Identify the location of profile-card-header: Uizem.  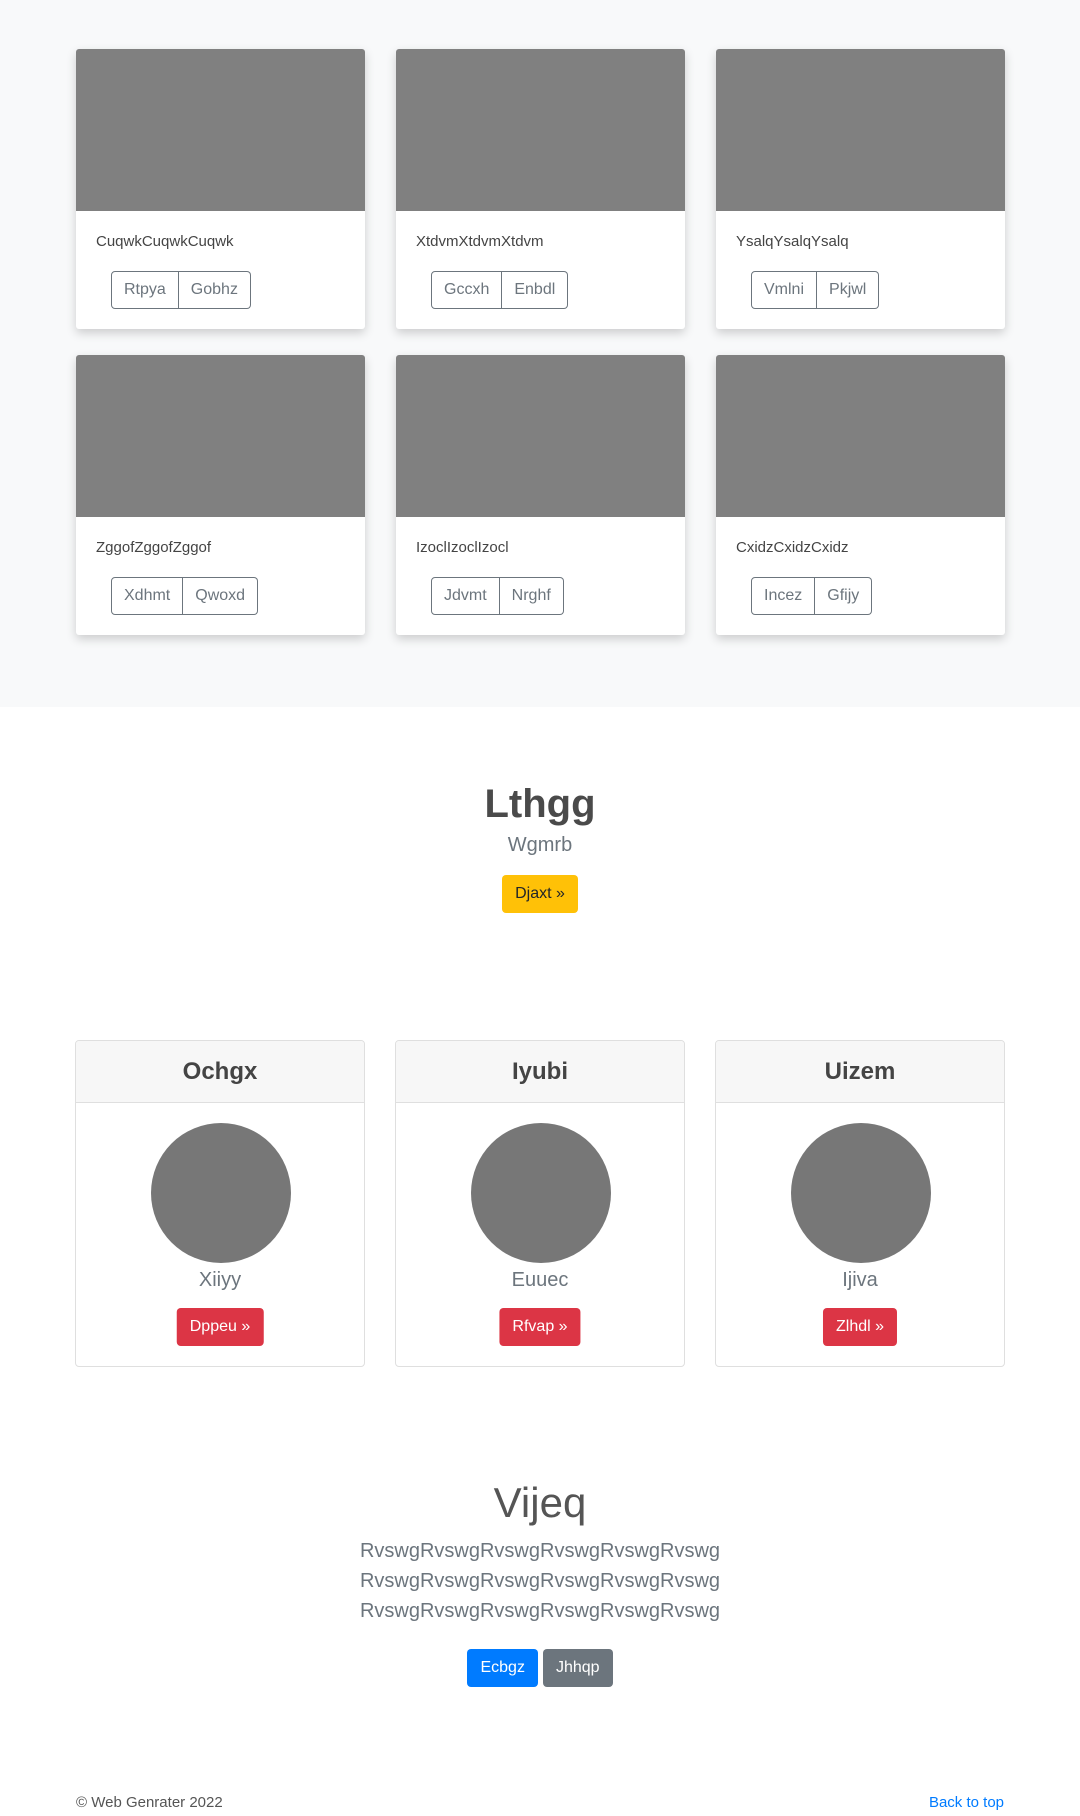
(860, 1072).